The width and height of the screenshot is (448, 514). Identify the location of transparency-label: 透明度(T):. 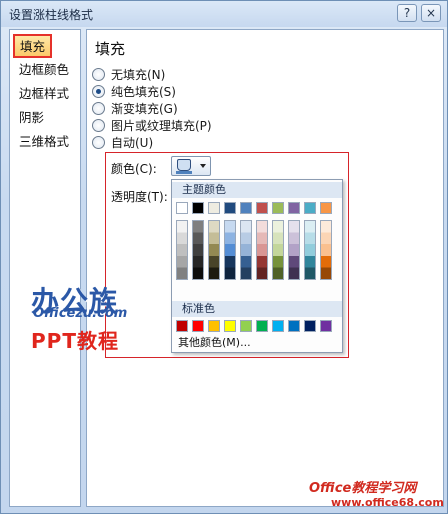
(139, 197).